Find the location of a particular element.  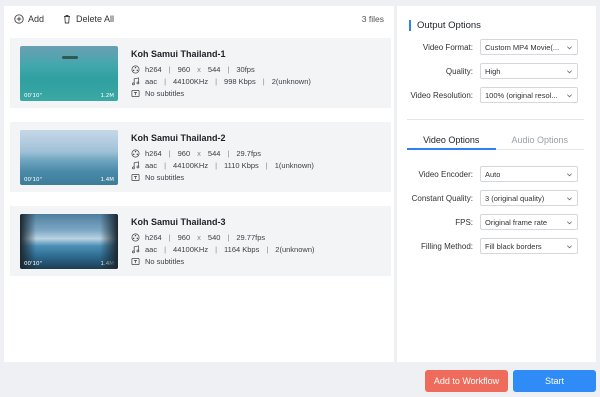

thumbnail-size: 1.4M is located at coordinates (107, 264).